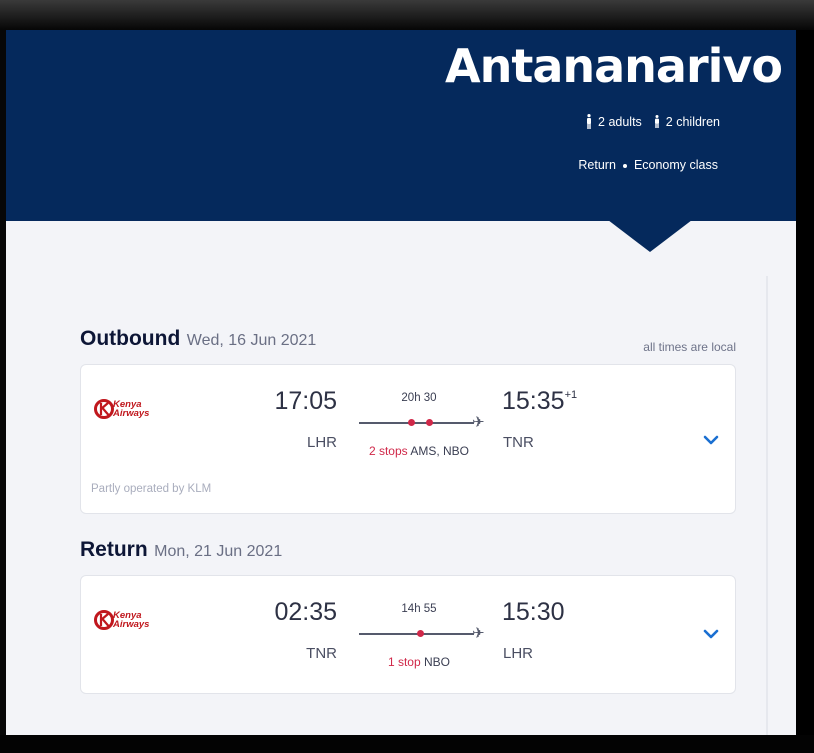 This screenshot has height=753, width=814. Describe the element at coordinates (419, 609) in the screenshot. I see `flight-duration: 14h 55` at that location.